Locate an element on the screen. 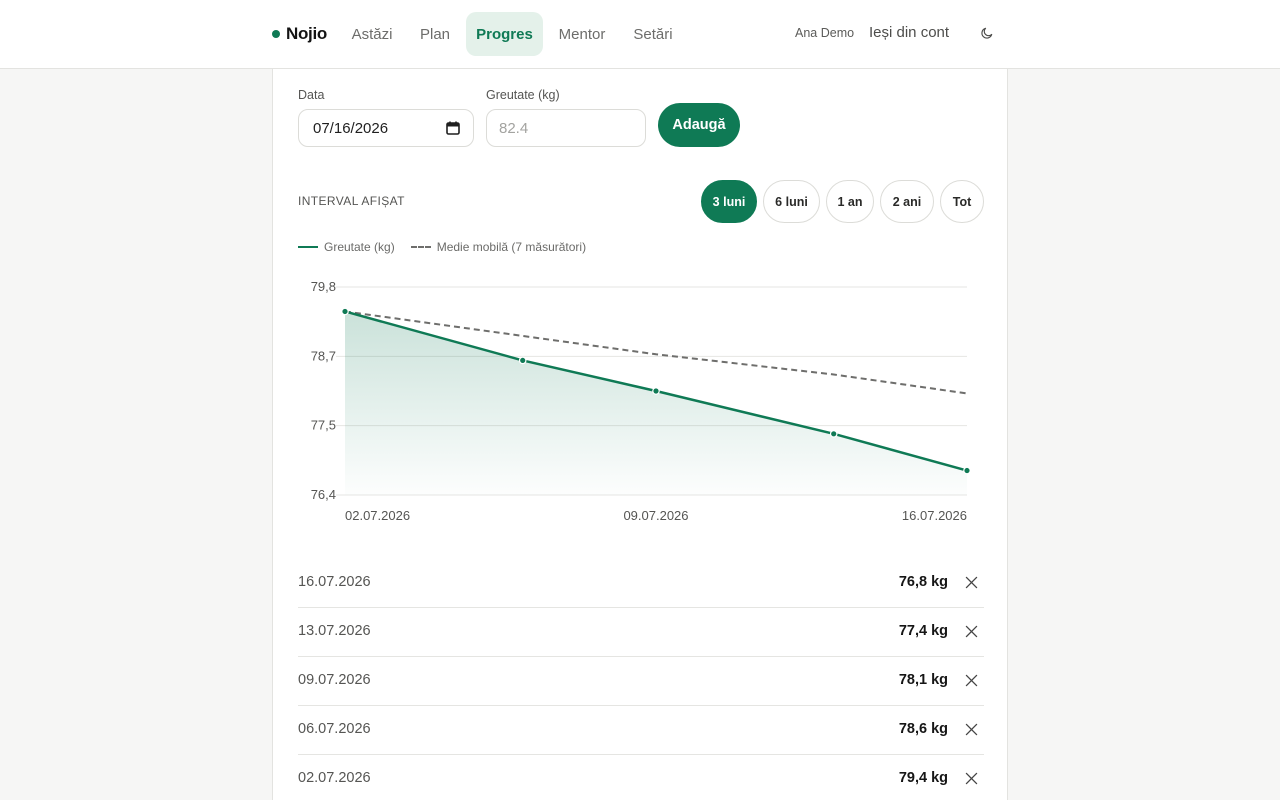 The height and width of the screenshot is (800, 1280). nav-item-mentor: Mentor is located at coordinates (582, 34).